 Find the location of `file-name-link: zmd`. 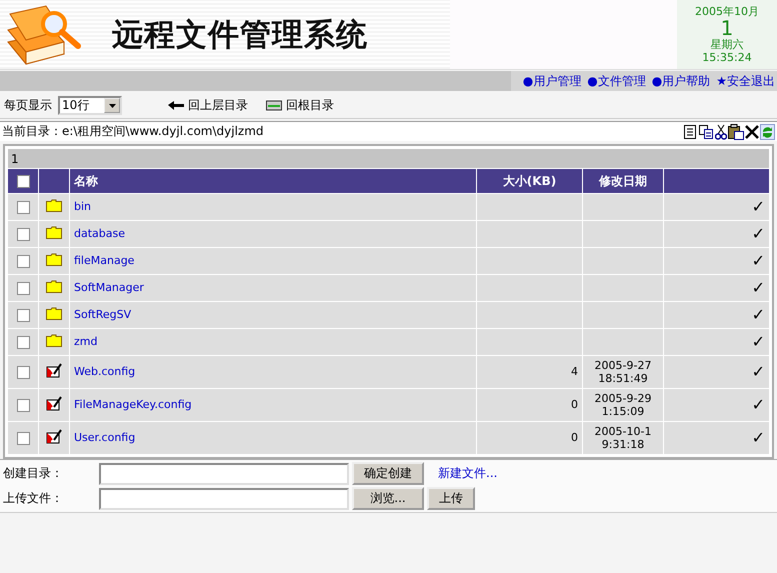

file-name-link: zmd is located at coordinates (86, 341).